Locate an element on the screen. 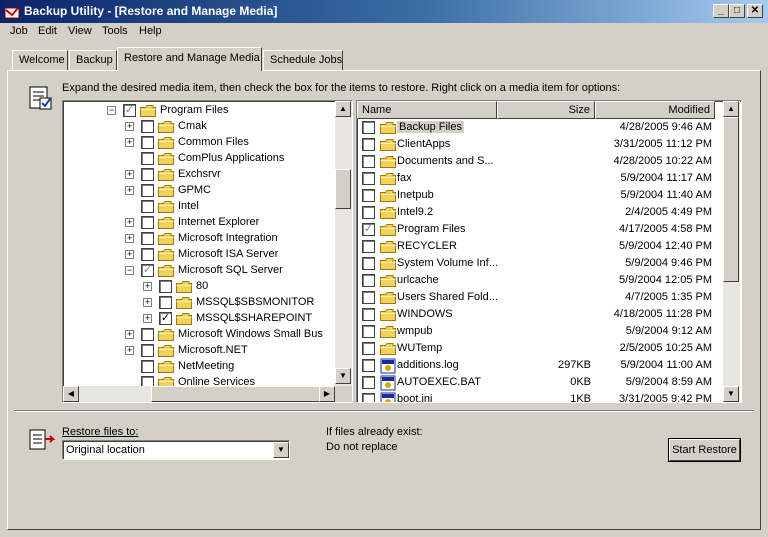 Image resolution: width=768 pixels, height=537 pixels. list-checkbox: ✓ is located at coordinates (368, 229).